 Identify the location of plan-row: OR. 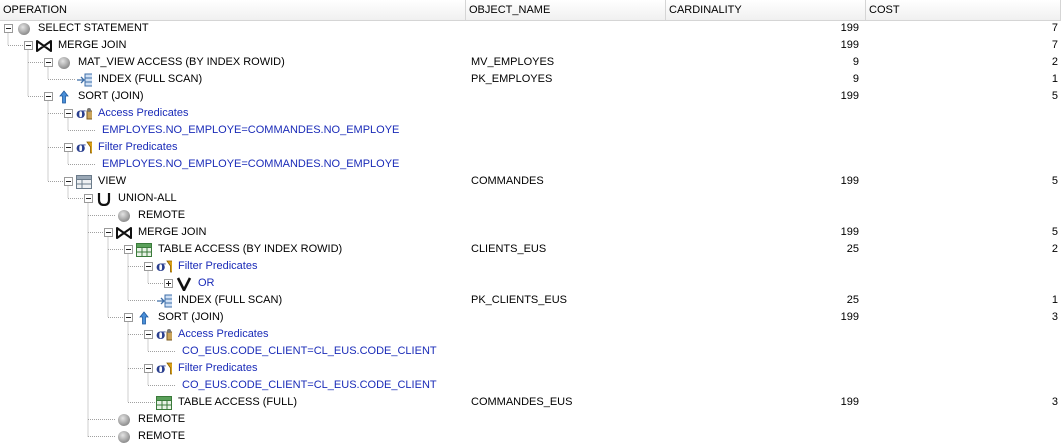
(530, 283).